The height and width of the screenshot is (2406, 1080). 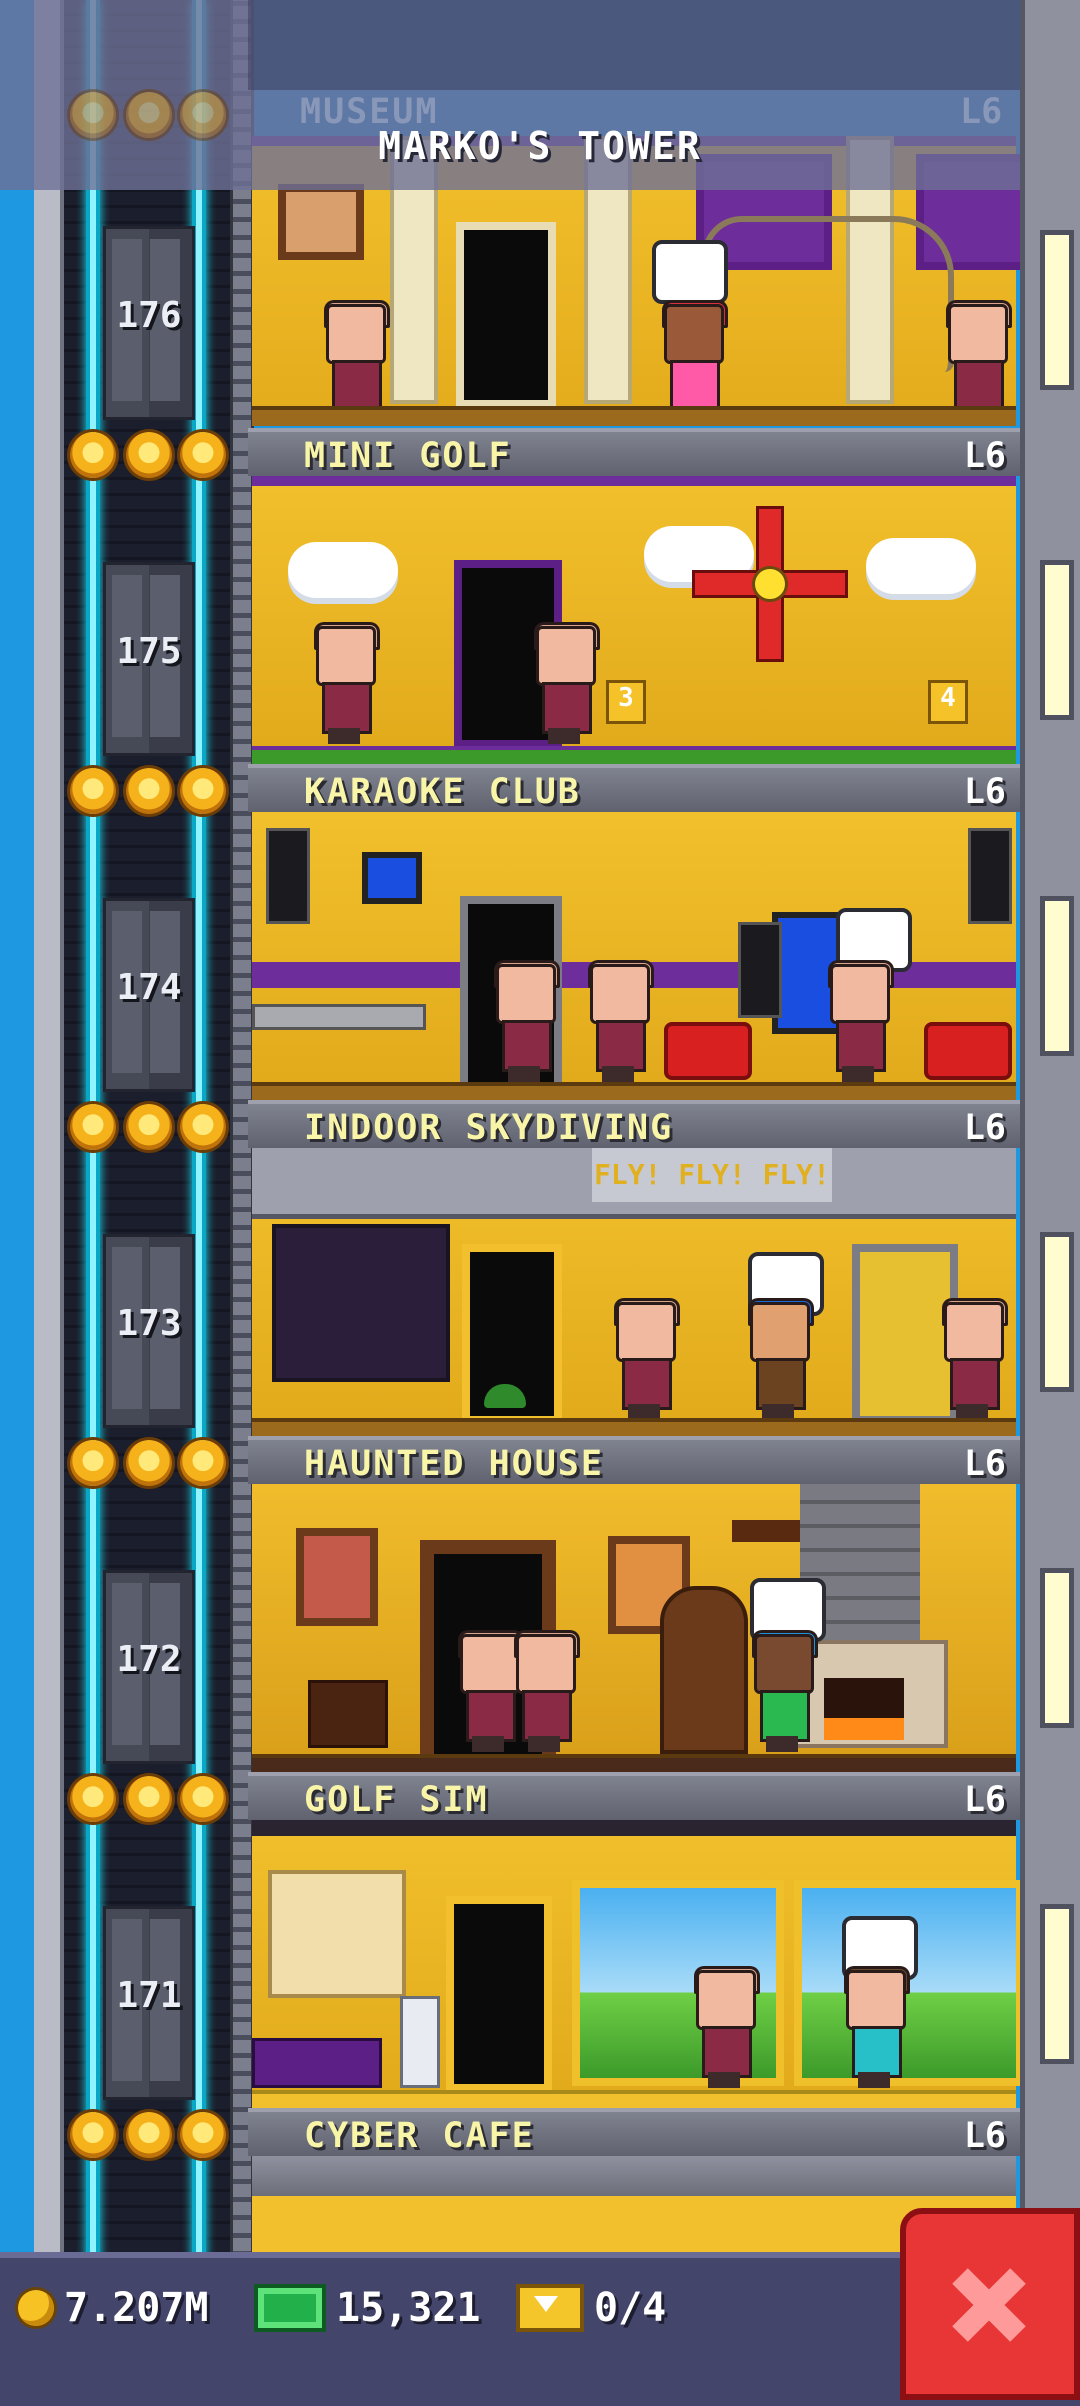 I want to click on room-mini-golf: 3 4, so click(x=634, y=621).